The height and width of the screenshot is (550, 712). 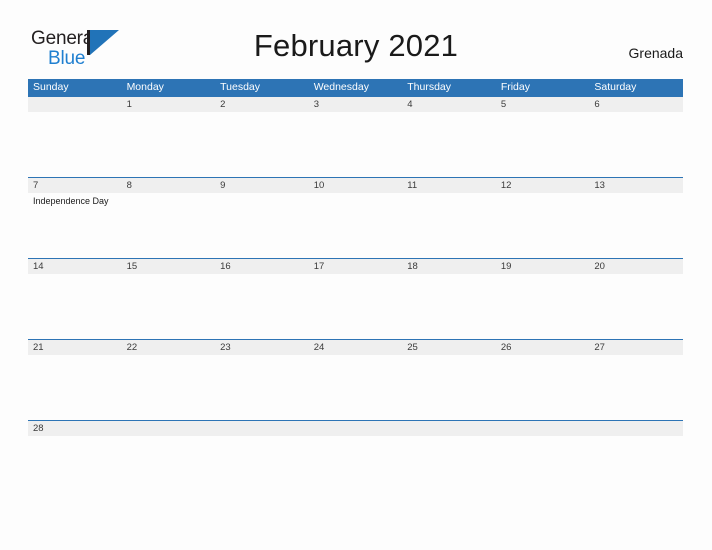 I want to click on day-number: 22, so click(x=169, y=347).